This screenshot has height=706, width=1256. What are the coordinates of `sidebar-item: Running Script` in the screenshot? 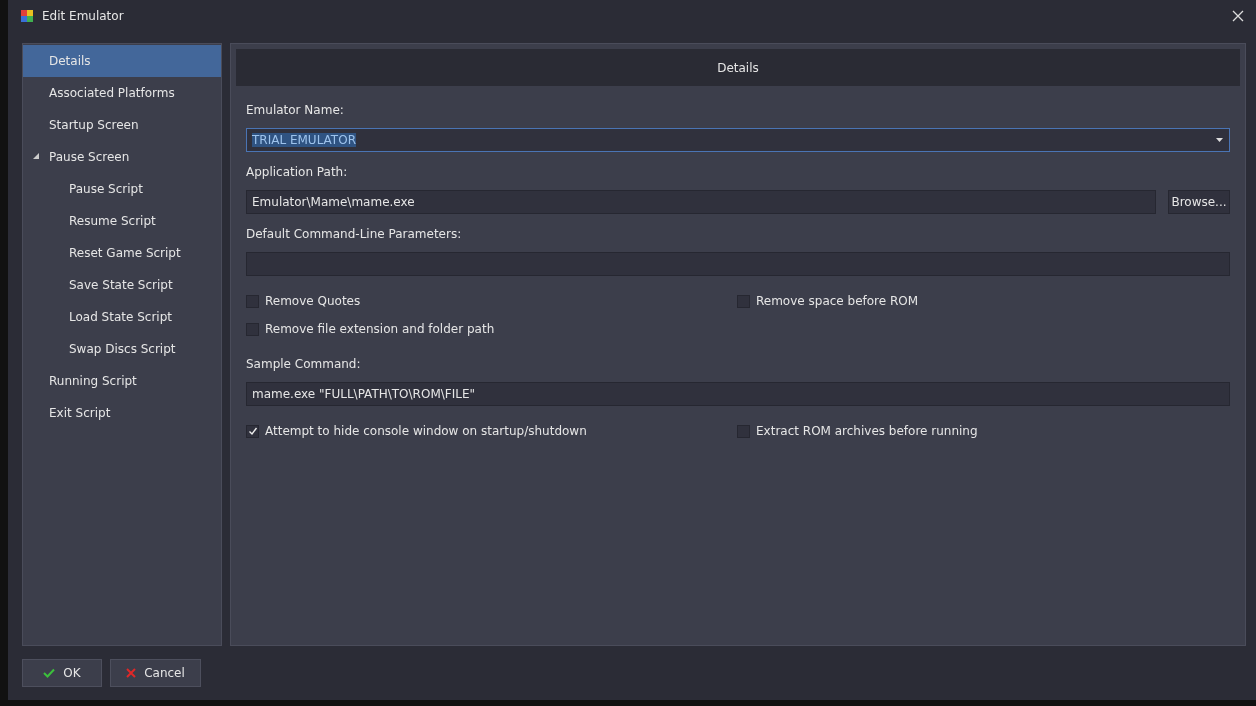 It's located at (122, 381).